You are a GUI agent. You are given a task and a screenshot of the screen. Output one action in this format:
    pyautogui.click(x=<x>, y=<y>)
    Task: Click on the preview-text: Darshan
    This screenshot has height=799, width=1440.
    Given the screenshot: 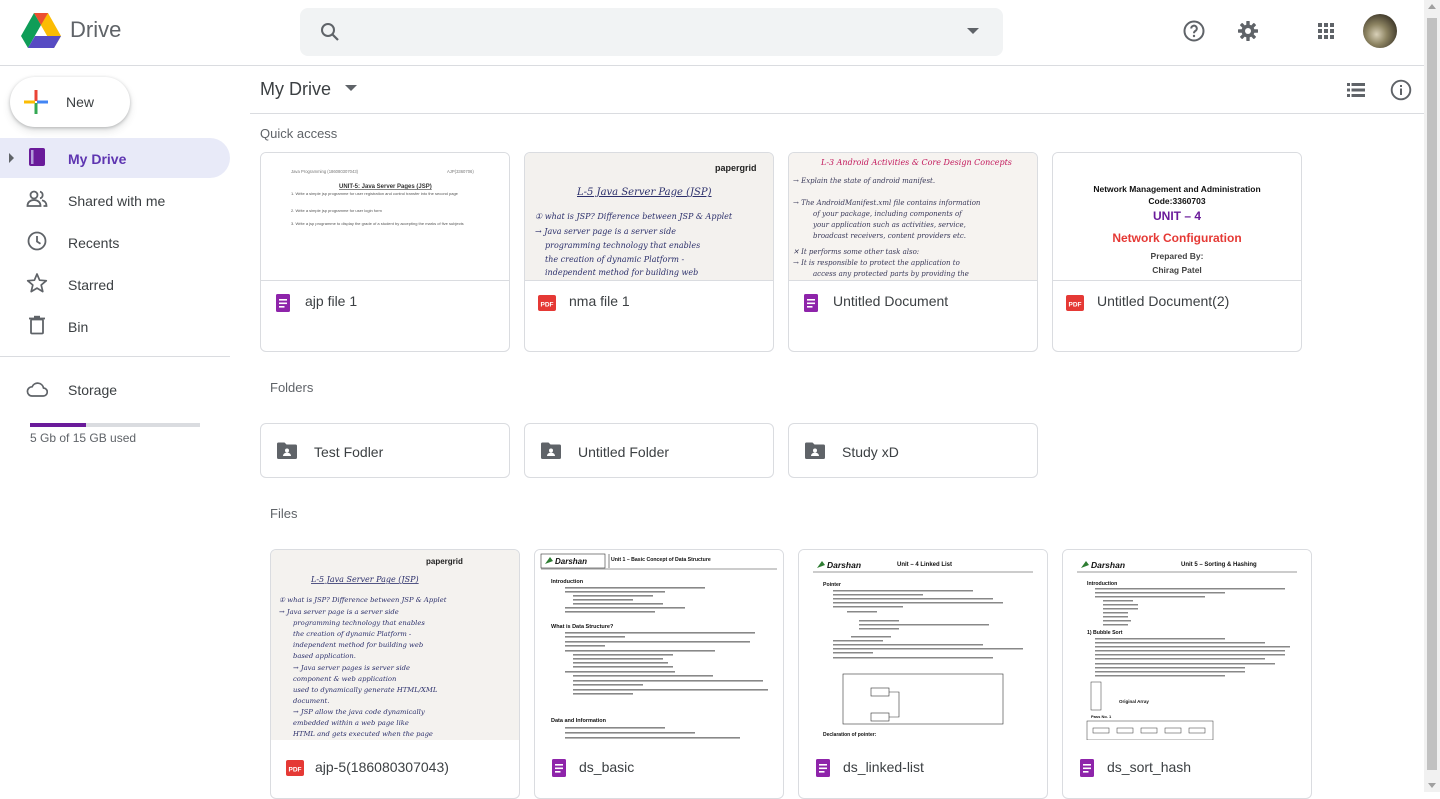 What is the action you would take?
    pyautogui.click(x=844, y=565)
    